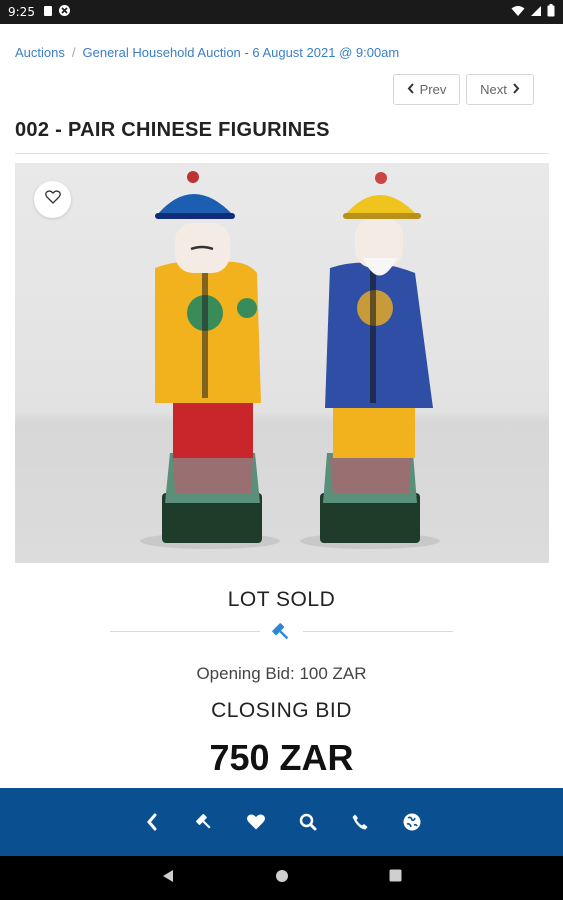  What do you see at coordinates (282, 153) in the screenshot?
I see `title-divider` at bounding box center [282, 153].